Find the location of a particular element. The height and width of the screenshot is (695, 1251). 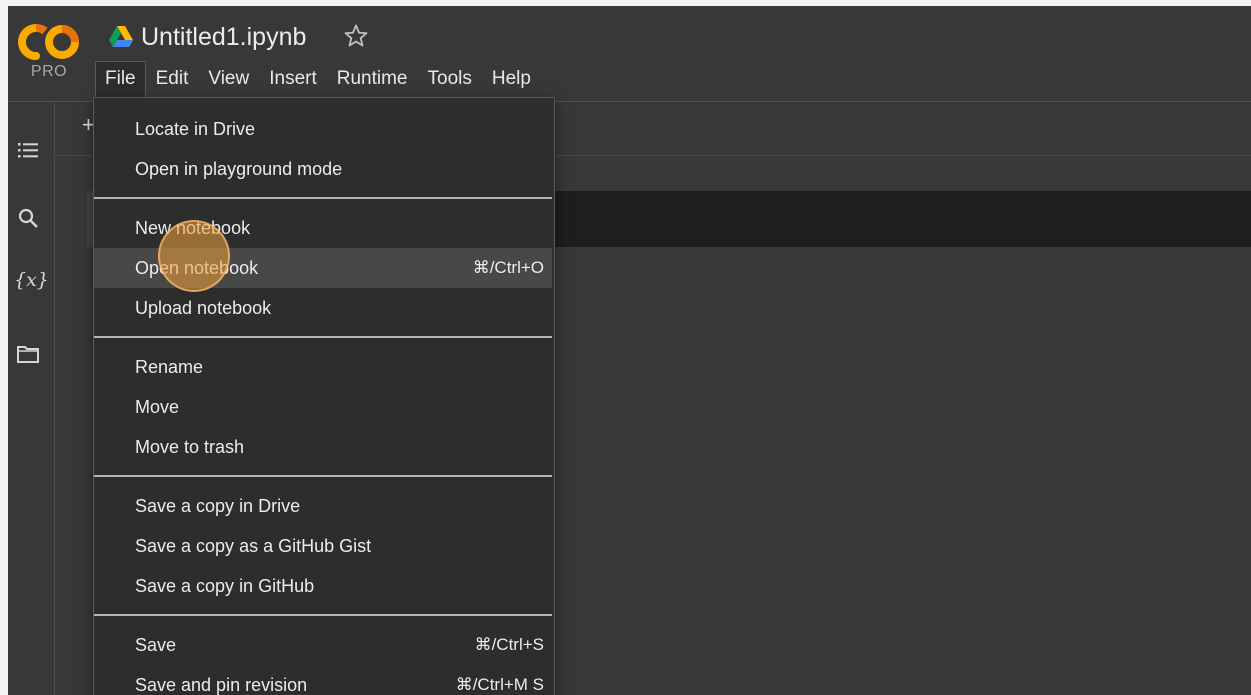

menu-item-shortcut: ⌘/Ctrl+S is located at coordinates (509, 644).